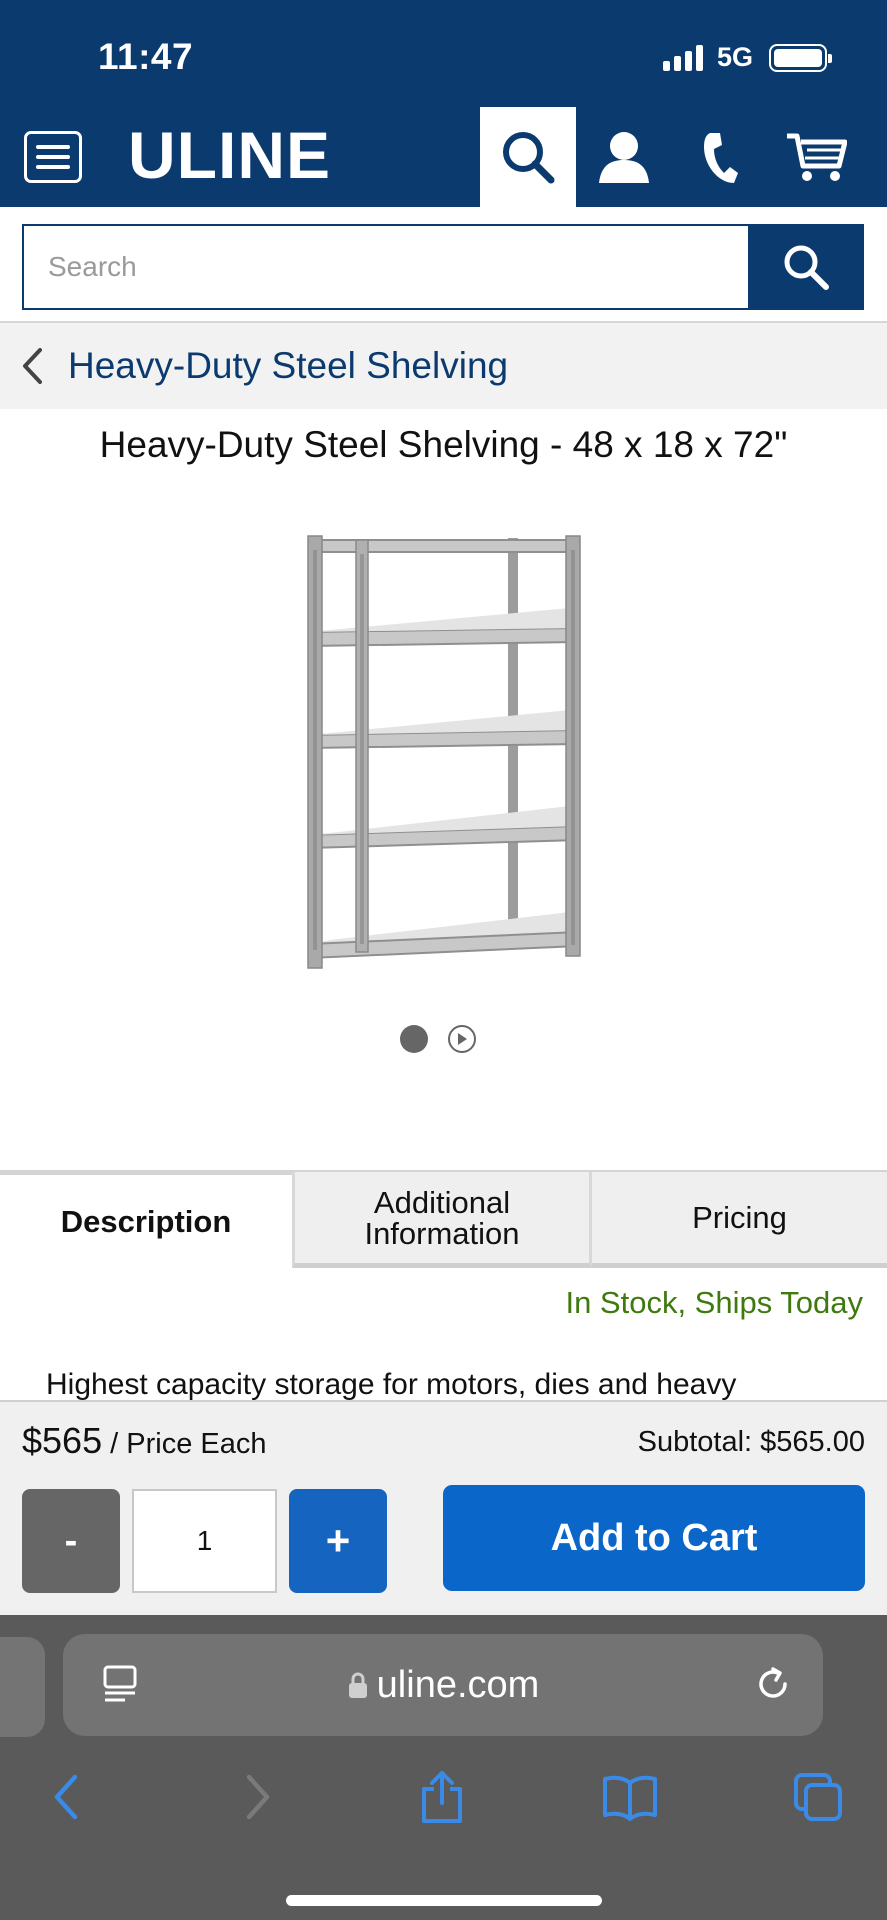 The width and height of the screenshot is (887, 1920). What do you see at coordinates (734, 57) in the screenshot?
I see `network-label: 5G` at bounding box center [734, 57].